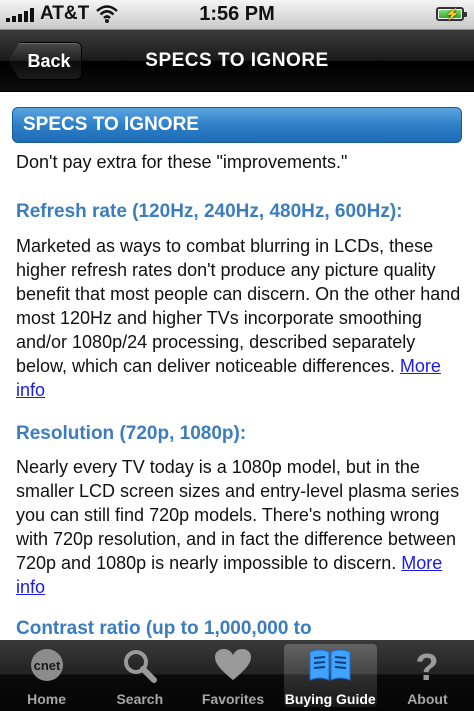 The width and height of the screenshot is (474, 711). I want to click on heading-contrast-ratio: Contrast ratio (up to 1,000,000 to, so click(164, 628).